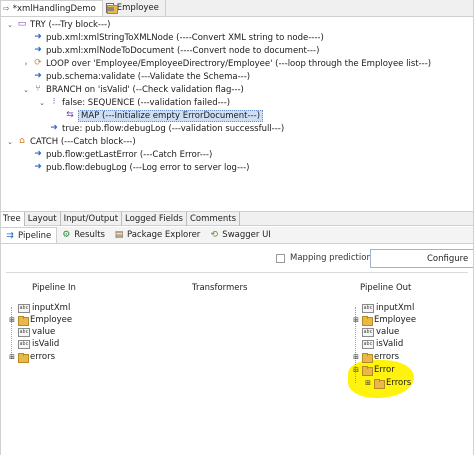 This screenshot has width=474, height=455. What do you see at coordinates (43, 219) in the screenshot?
I see `tab-layout: Layout` at bounding box center [43, 219].